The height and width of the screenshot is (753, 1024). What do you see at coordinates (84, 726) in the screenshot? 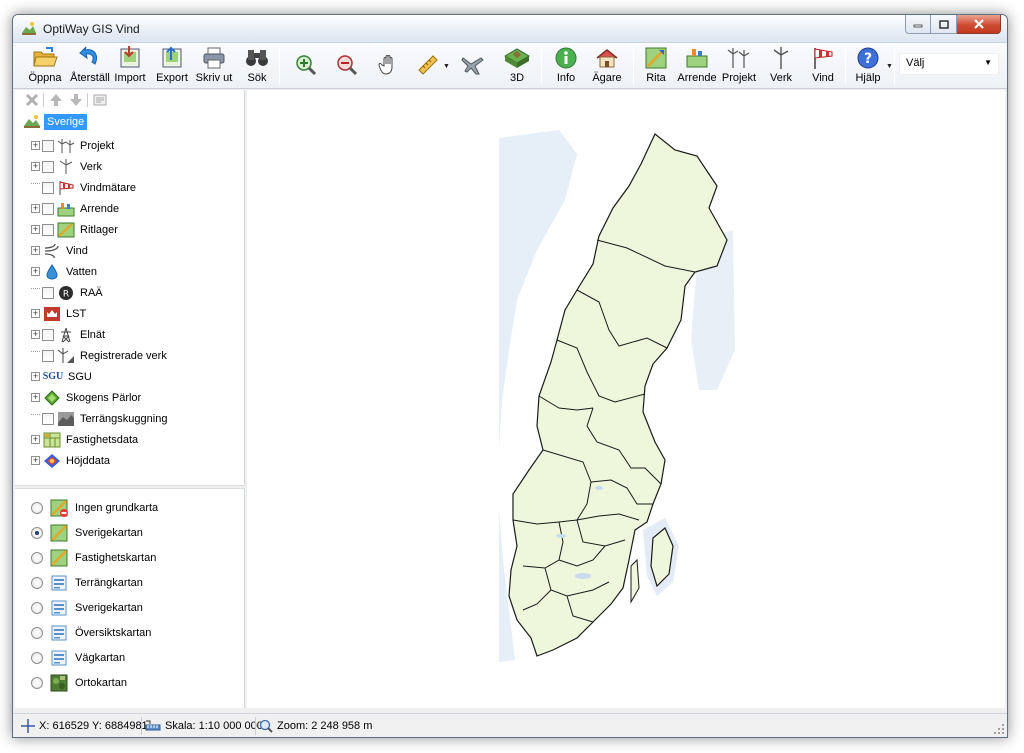
I see `status-coordinates: X: 616529 Y: 6884981` at bounding box center [84, 726].